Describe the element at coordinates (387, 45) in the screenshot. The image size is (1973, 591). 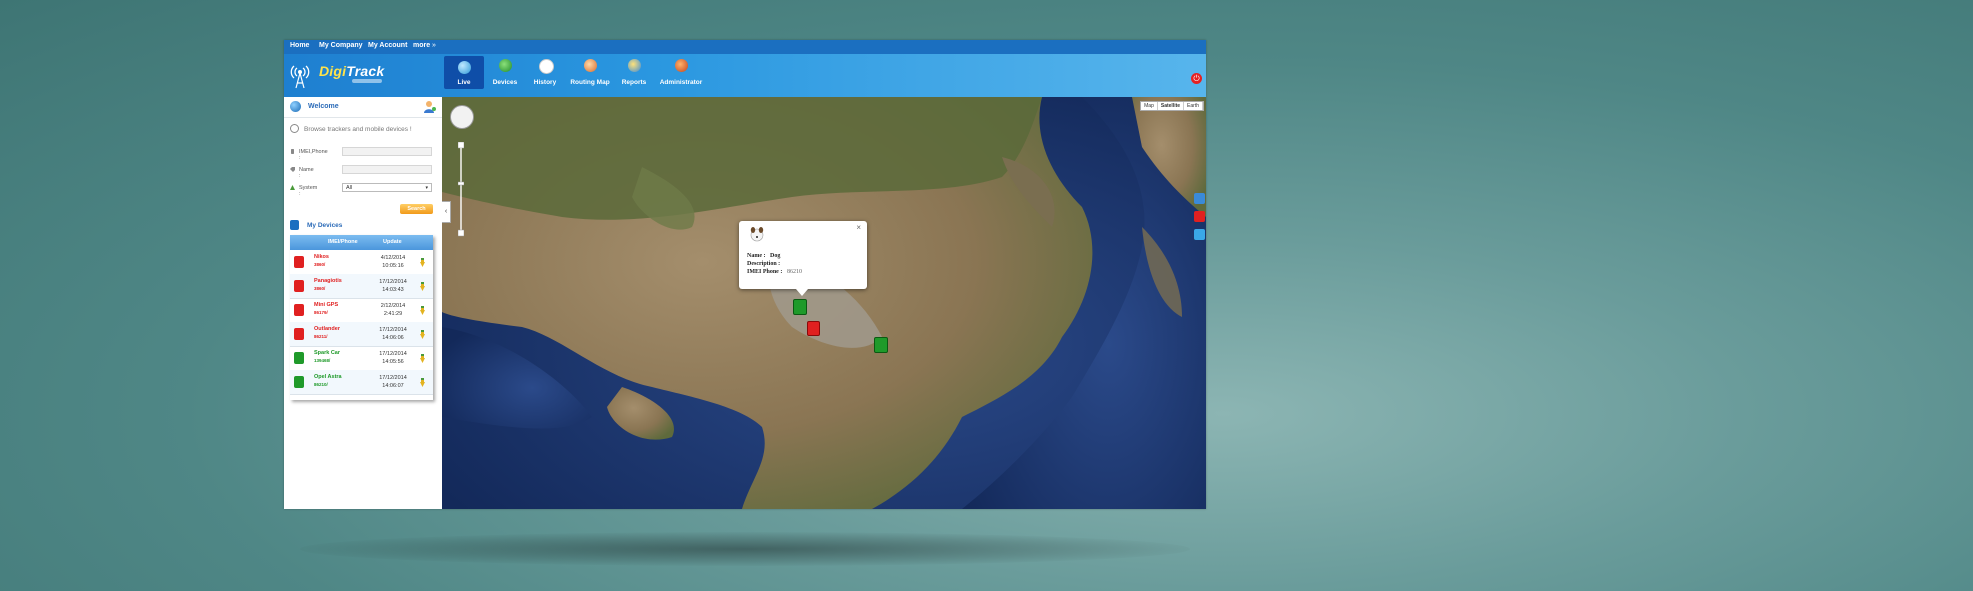
I see `top-link-my-account: My Account` at that location.